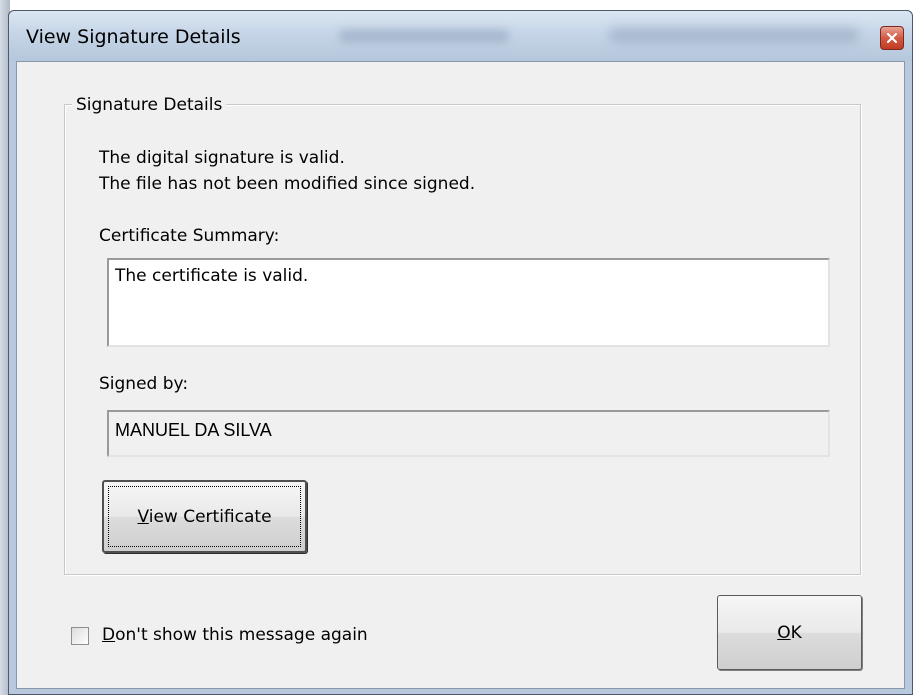 The height and width of the screenshot is (695, 913). Describe the element at coordinates (212, 276) in the screenshot. I see `certificate-summary-text: The certificate is valid.` at that location.